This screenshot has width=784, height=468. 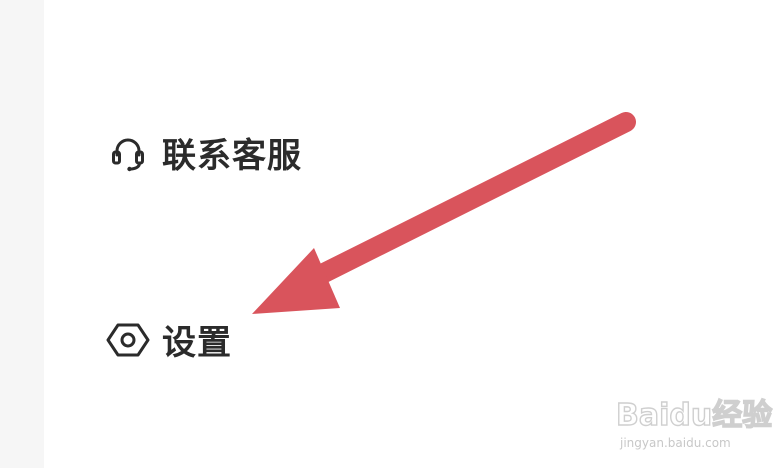 What do you see at coordinates (694, 415) in the screenshot?
I see `watermark-brand: Baidu经验` at bounding box center [694, 415].